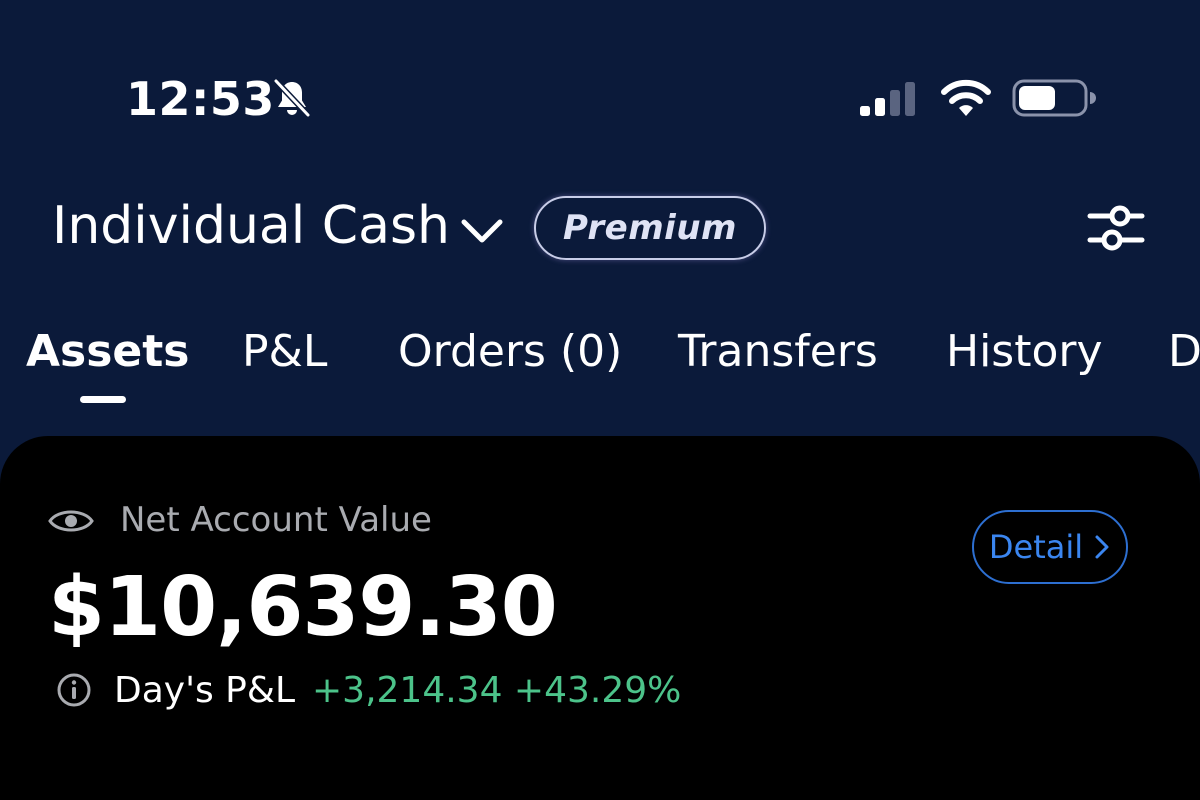  What do you see at coordinates (71, 521) in the screenshot?
I see `eye-icon` at bounding box center [71, 521].